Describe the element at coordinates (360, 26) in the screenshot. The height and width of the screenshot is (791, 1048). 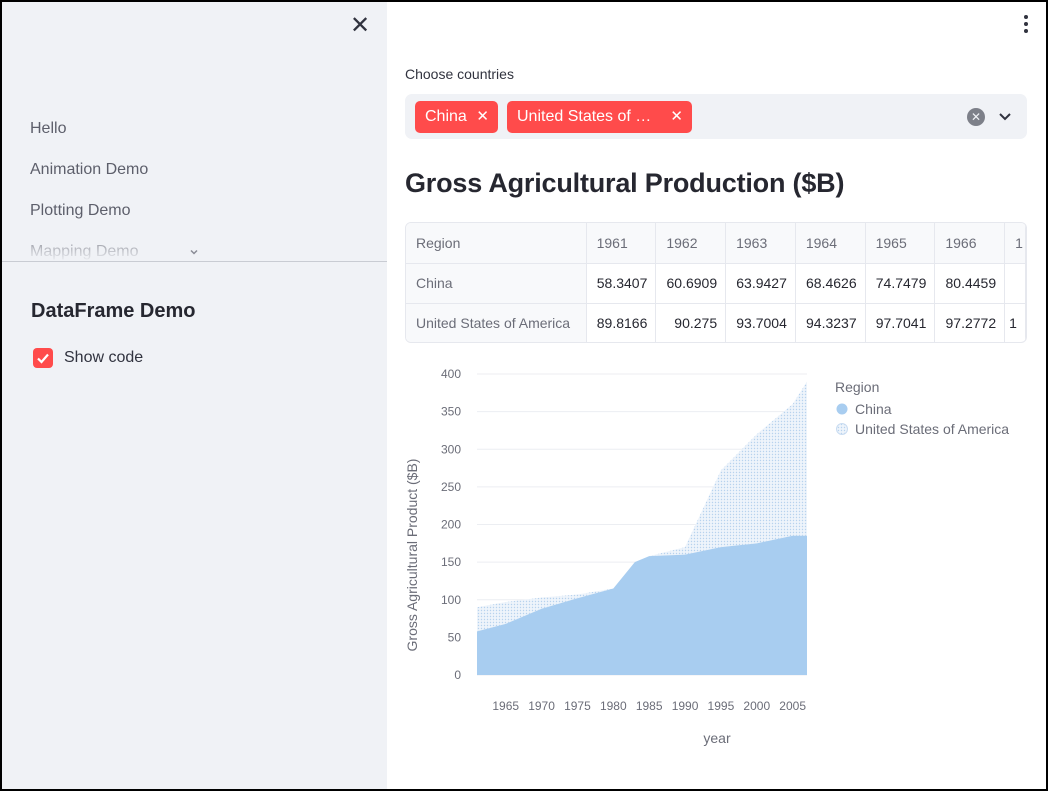
I see `close-sidebar-button: ✕` at that location.